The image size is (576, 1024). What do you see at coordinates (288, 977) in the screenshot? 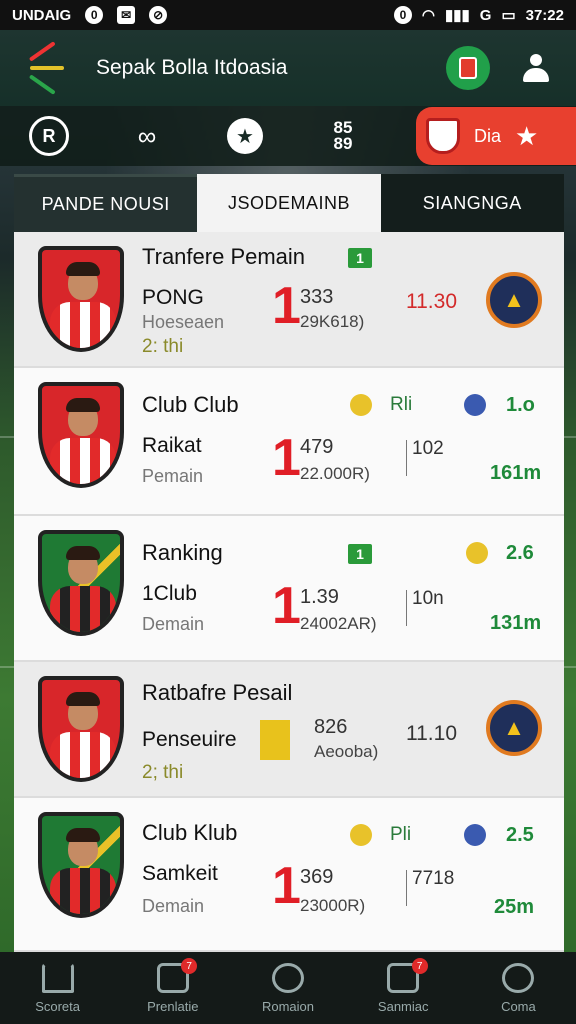
I see `ball-icon` at bounding box center [288, 977].